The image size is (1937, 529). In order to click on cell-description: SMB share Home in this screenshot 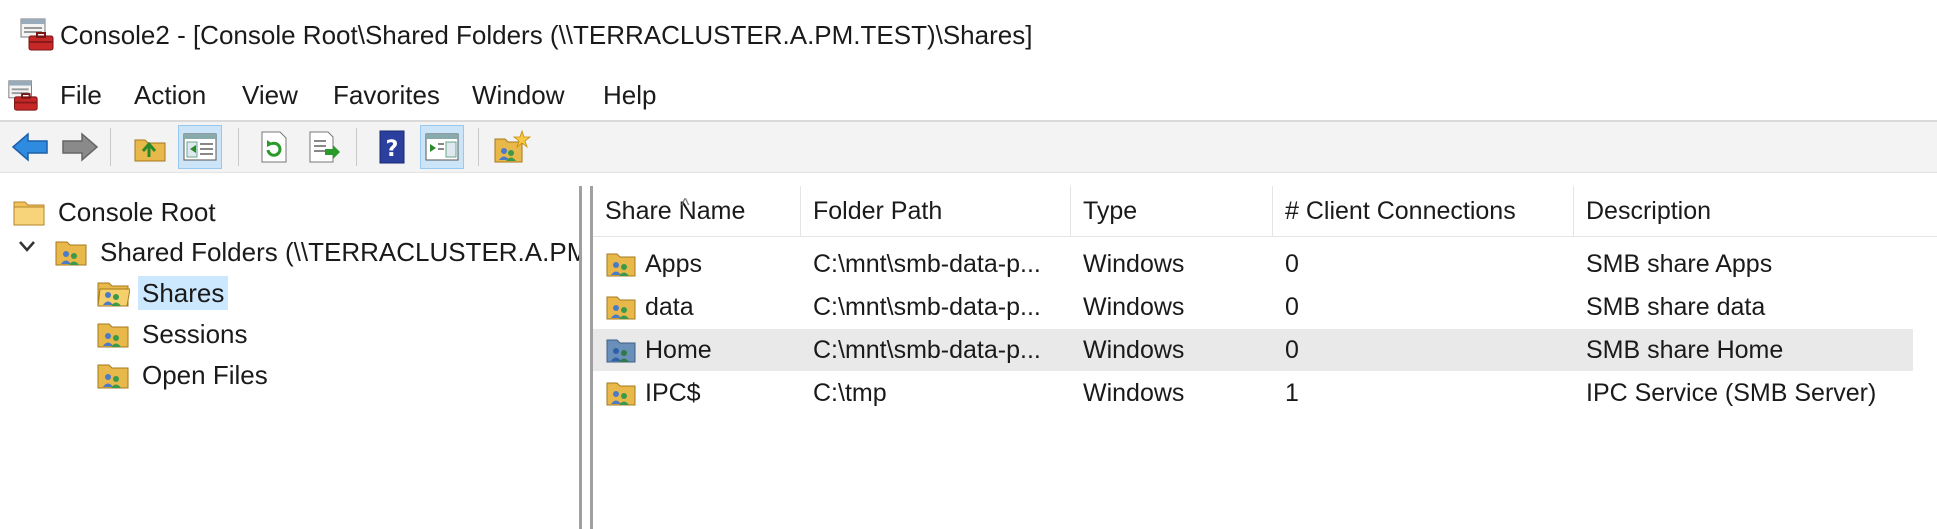, I will do `click(1685, 350)`.